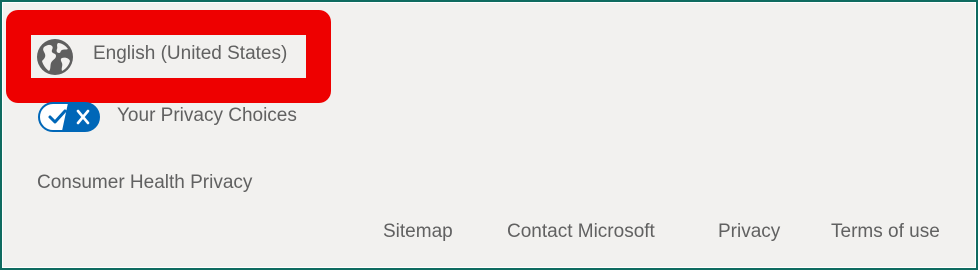 This screenshot has width=978, height=270. Describe the element at coordinates (190, 53) in the screenshot. I see `language-label: English (United States)` at that location.